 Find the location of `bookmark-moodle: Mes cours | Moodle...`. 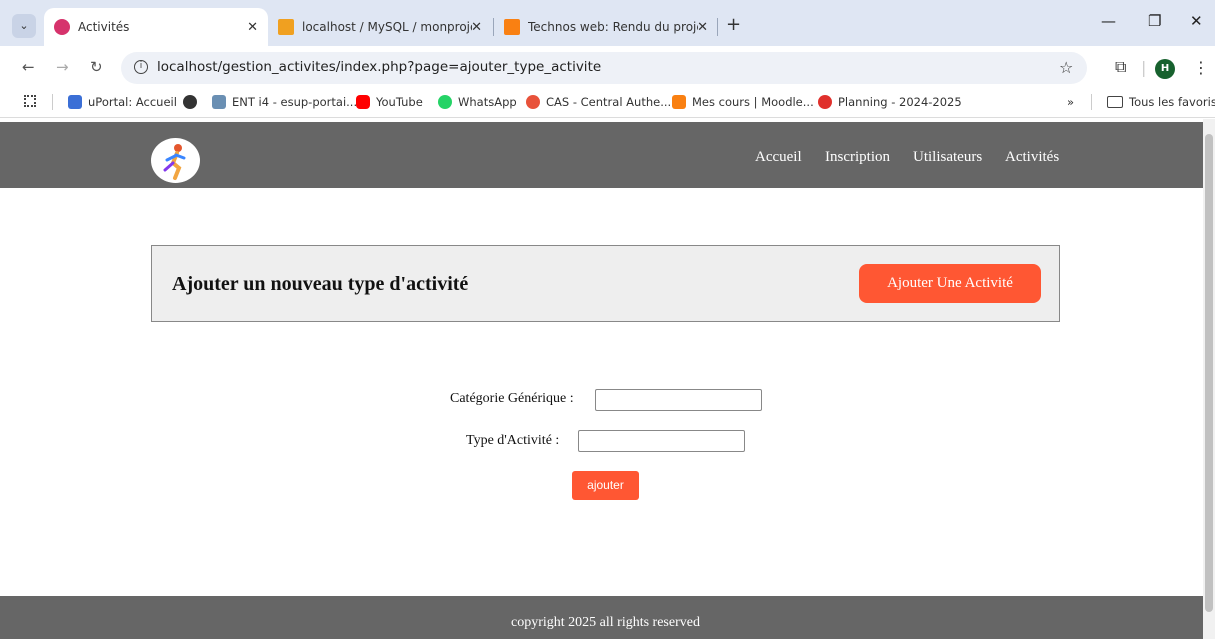

bookmark-moodle: Mes cours | Moodle... is located at coordinates (743, 102).